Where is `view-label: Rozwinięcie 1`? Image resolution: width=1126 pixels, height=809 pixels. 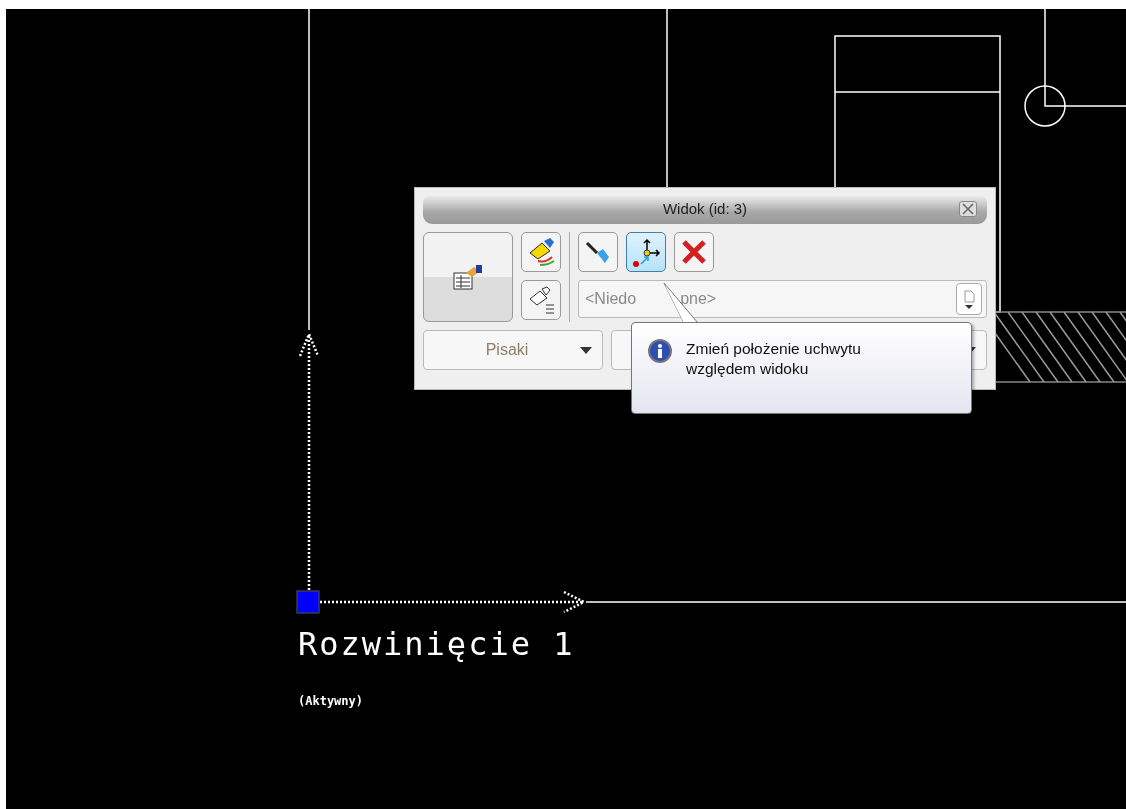 view-label: Rozwinięcie 1 is located at coordinates (436, 644).